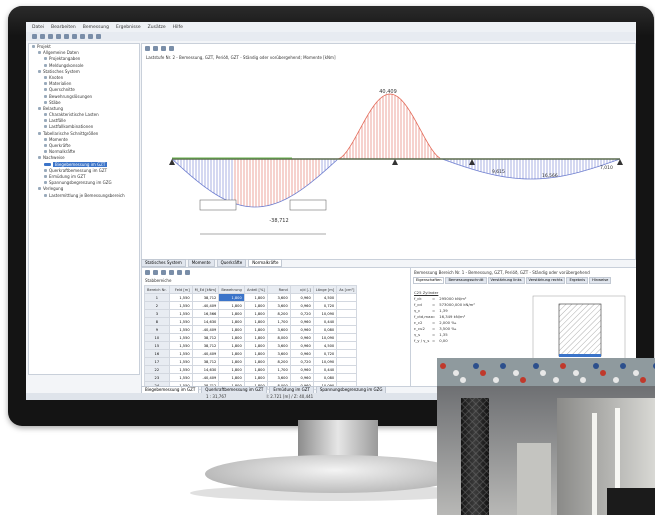 Image resolution: width=655 pixels, height=515 pixels. Describe the element at coordinates (34, 36) in the screenshot. I see `new-icon` at that location.